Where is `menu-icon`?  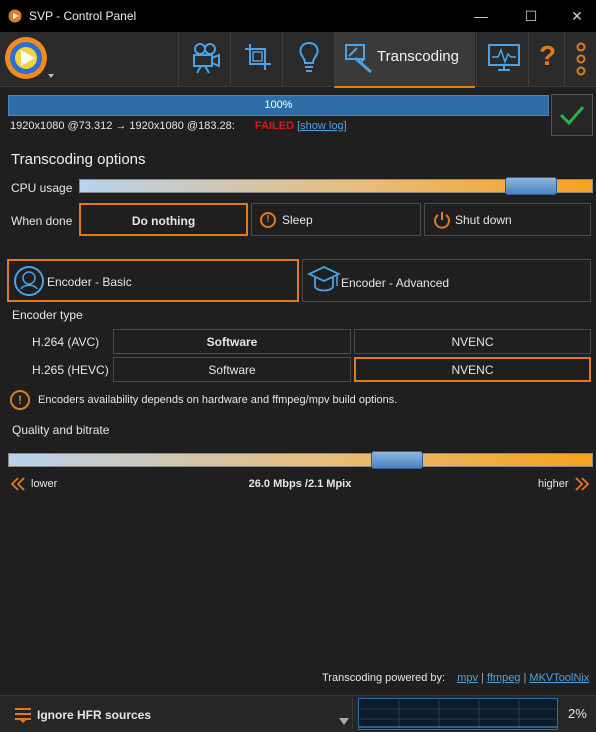
menu-icon is located at coordinates (23, 715).